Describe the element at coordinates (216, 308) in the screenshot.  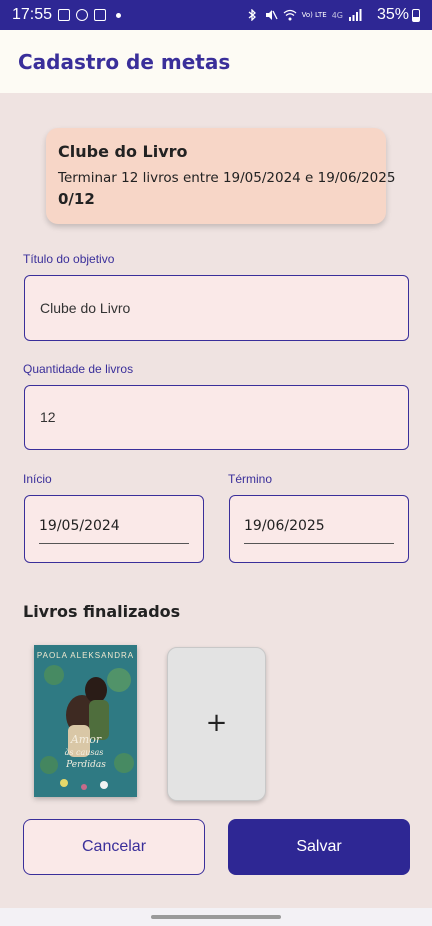
I see `title-field: Clube do Livro` at that location.